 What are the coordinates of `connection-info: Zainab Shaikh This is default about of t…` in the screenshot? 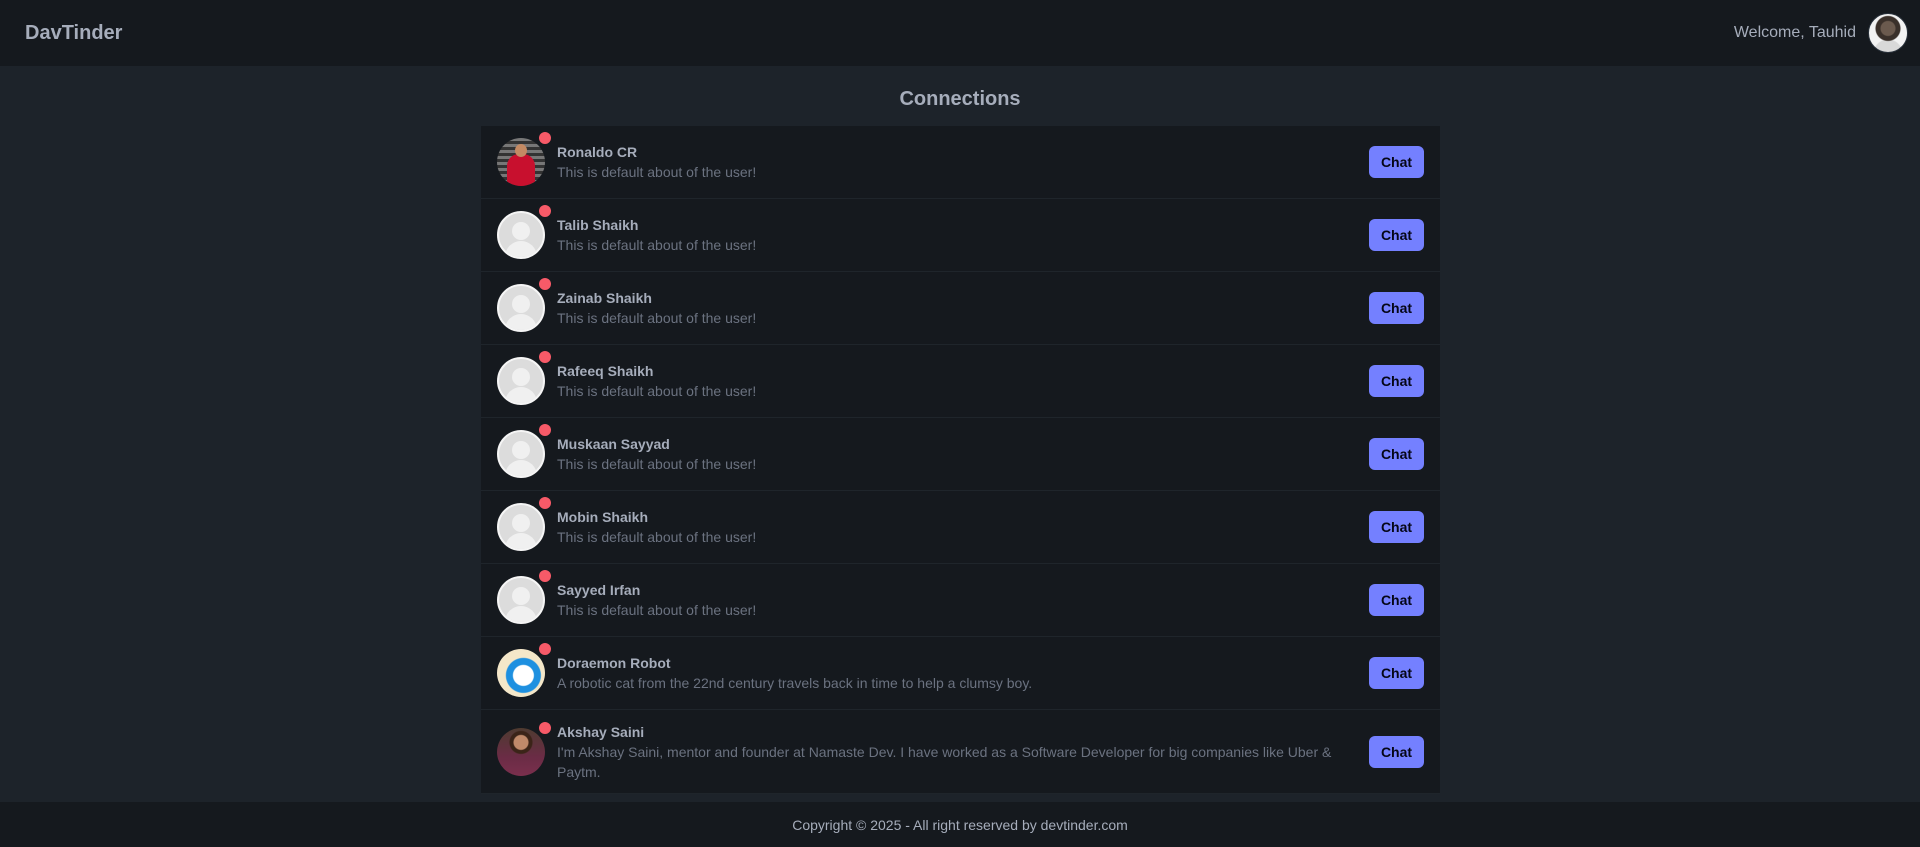 It's located at (963, 308).